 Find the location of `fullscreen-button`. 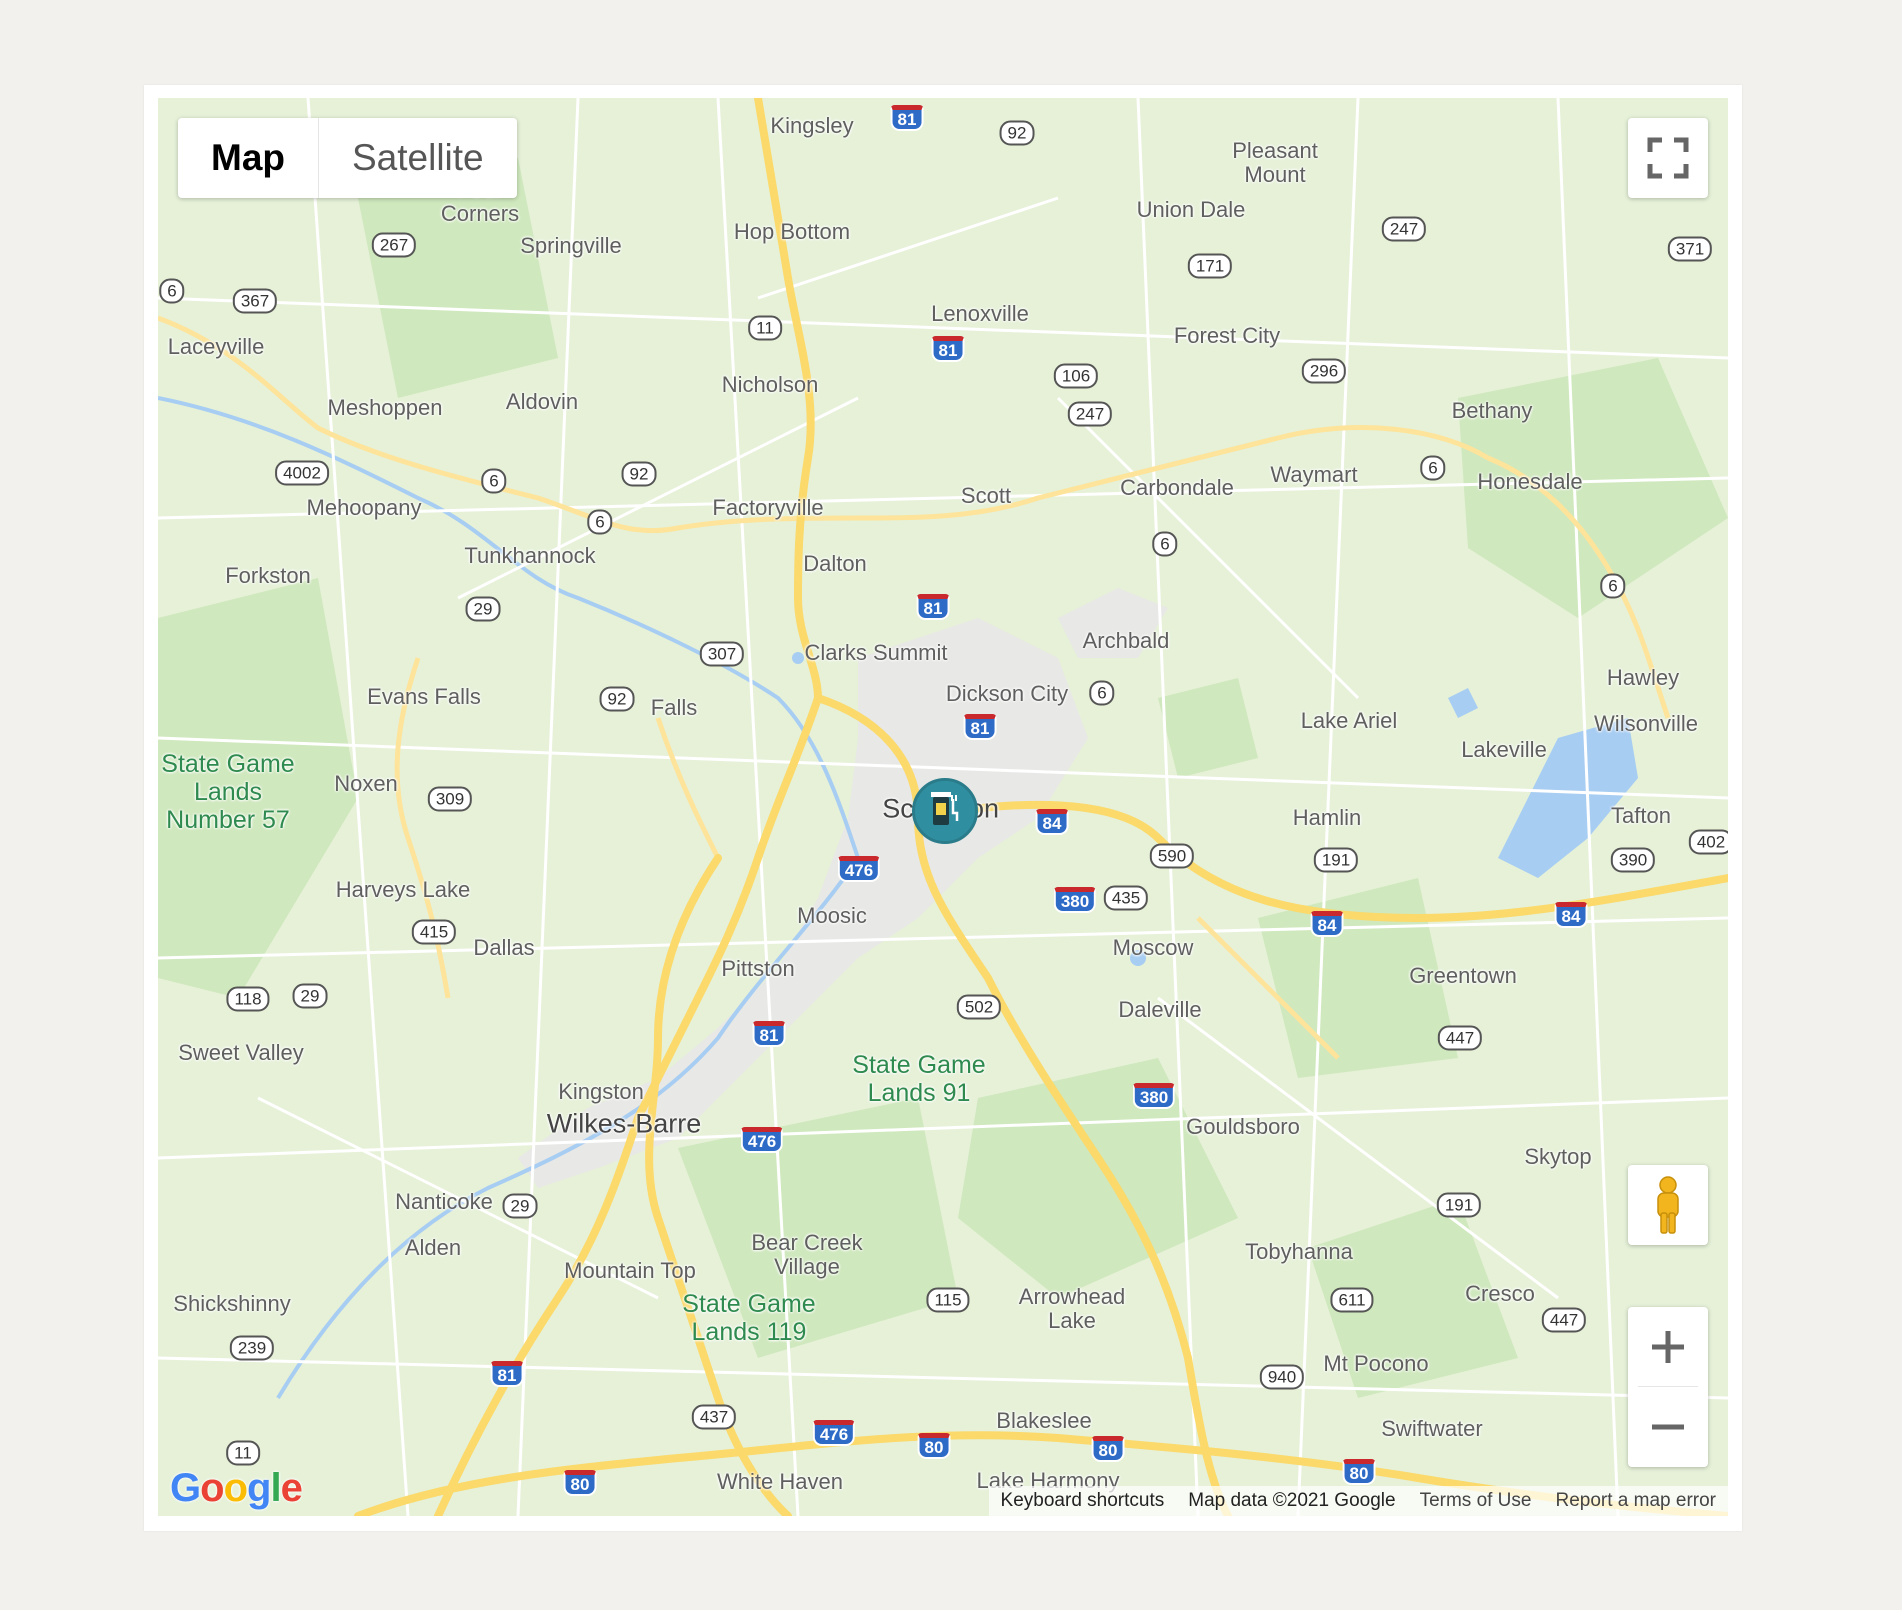

fullscreen-button is located at coordinates (1668, 158).